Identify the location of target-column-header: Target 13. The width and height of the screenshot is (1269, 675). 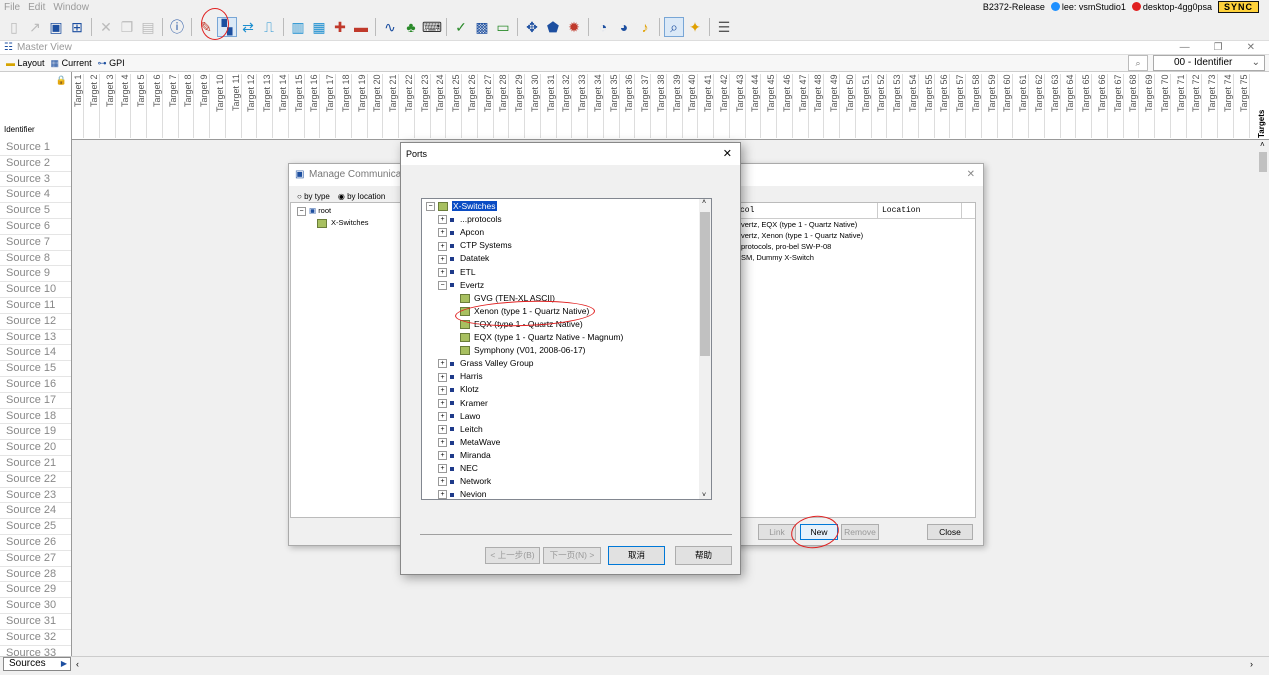
(267, 106).